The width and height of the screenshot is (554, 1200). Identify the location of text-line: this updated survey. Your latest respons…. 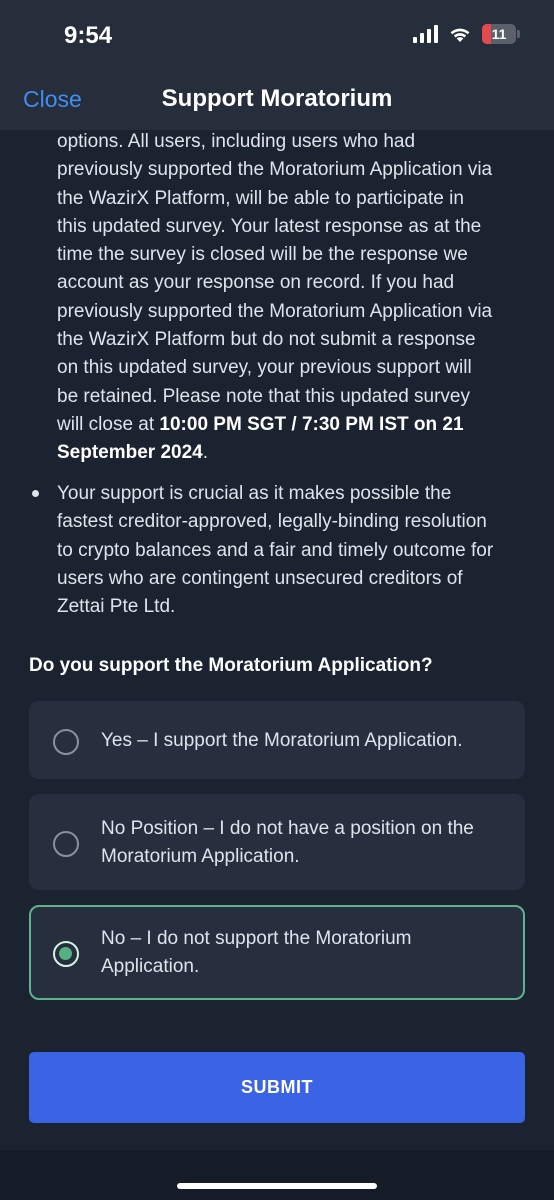
(269, 226).